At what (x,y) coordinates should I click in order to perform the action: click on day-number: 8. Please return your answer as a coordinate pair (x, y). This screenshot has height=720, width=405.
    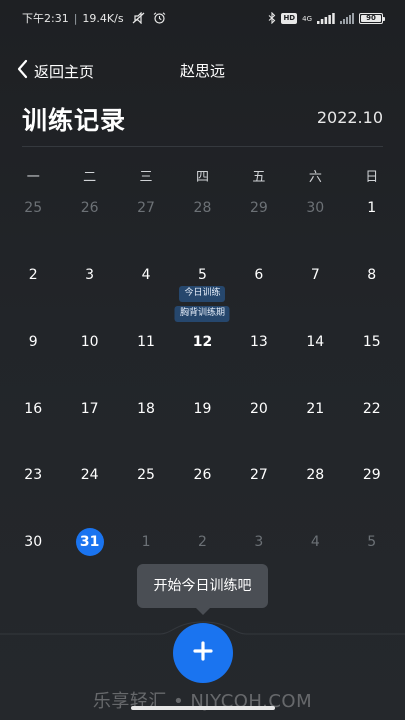
    Looking at the image, I should click on (372, 275).